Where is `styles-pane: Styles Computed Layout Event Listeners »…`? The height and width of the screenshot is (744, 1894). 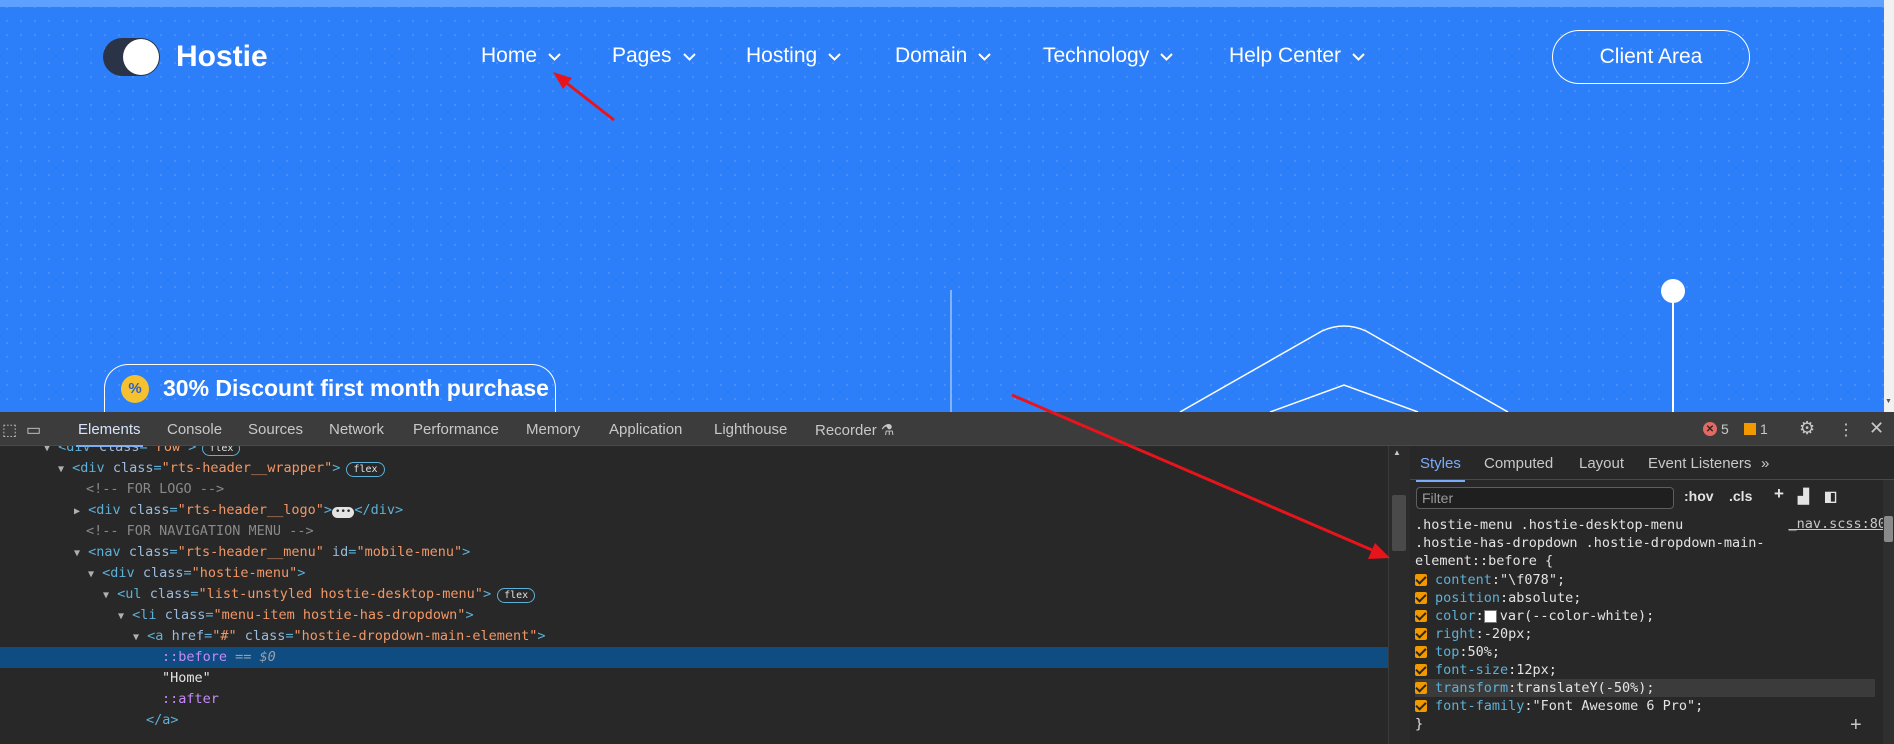 styles-pane: Styles Computed Layout Event Listeners »… is located at coordinates (1652, 595).